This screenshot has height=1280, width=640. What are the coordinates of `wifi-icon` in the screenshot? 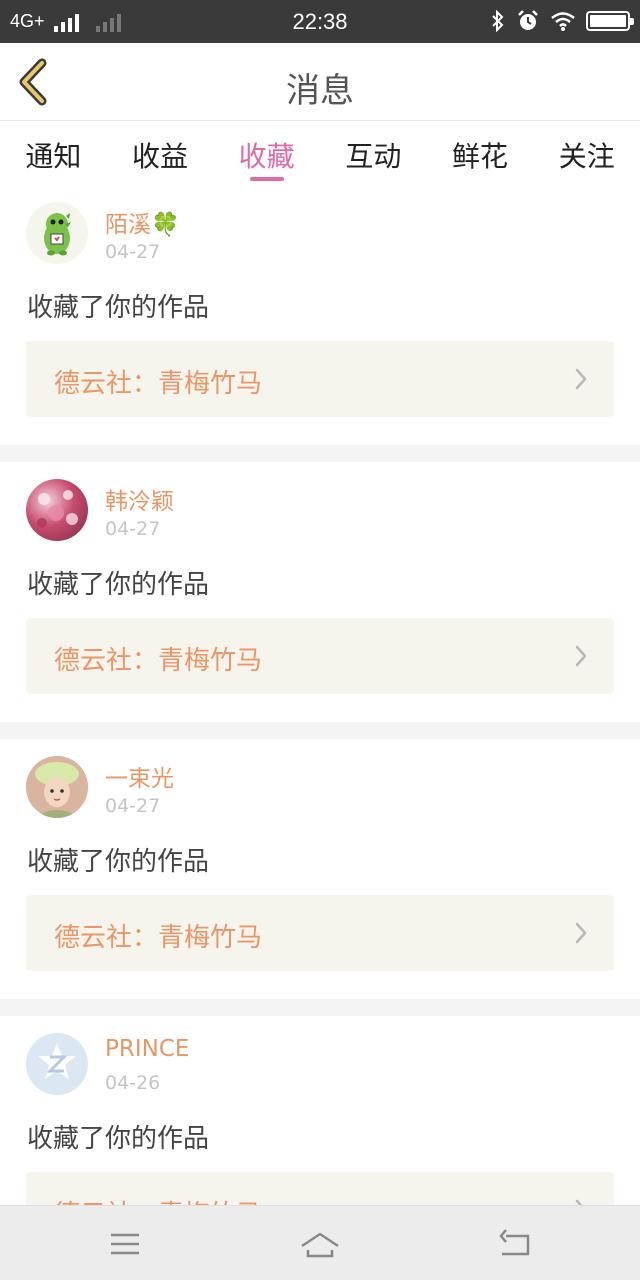 It's located at (563, 21).